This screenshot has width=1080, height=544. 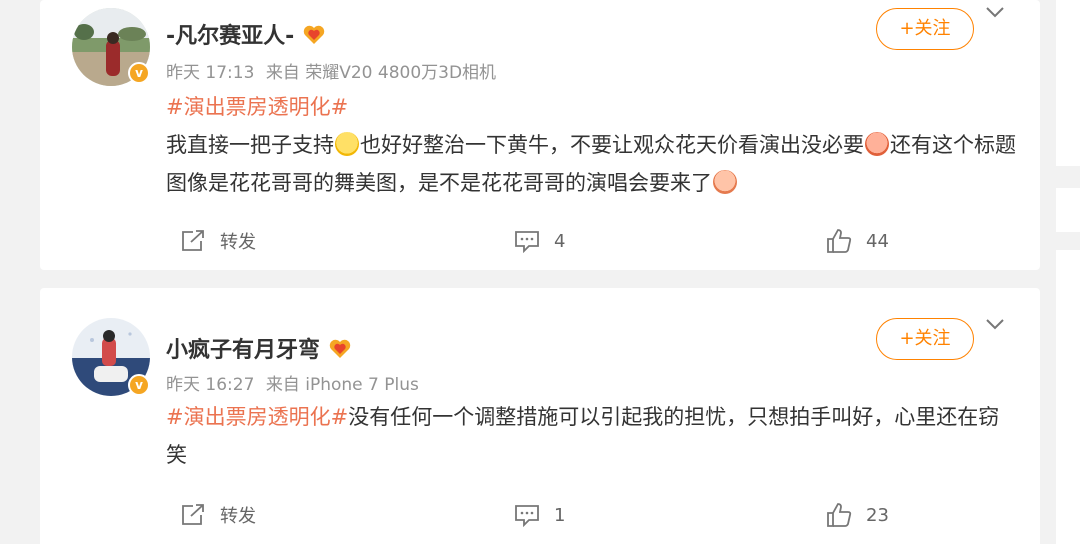 What do you see at coordinates (877, 144) in the screenshot?
I see `shocked-emoji-icon` at bounding box center [877, 144].